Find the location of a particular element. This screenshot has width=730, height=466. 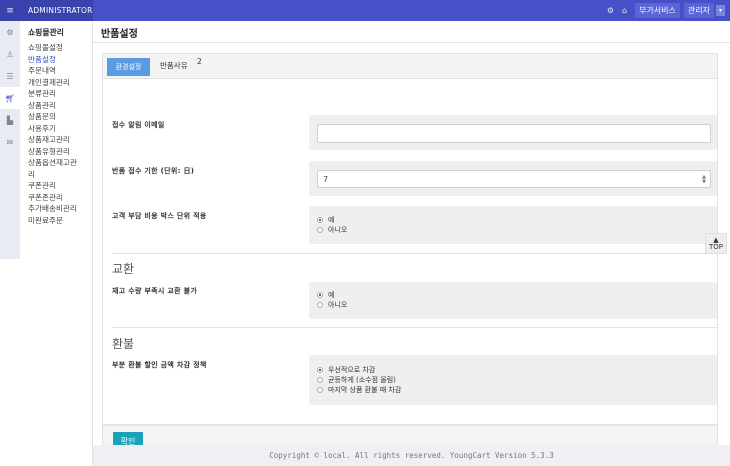

icon-nav: ⚙ ♙ ☰ 🛒︎ ▙ ✉ is located at coordinates (10, 140).